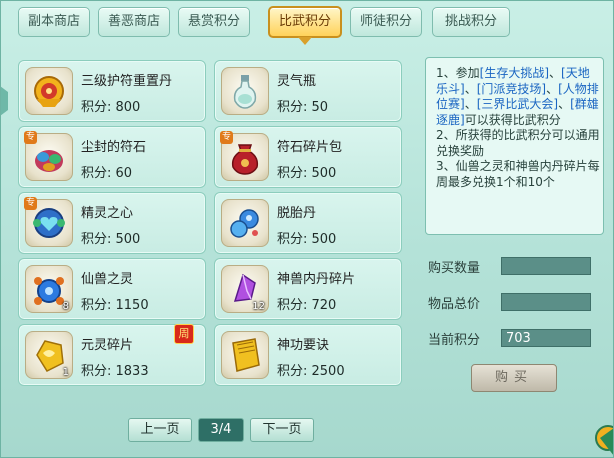 Image resolution: width=614 pixels, height=458 pixels. Describe the element at coordinates (518, 174) in the screenshot. I see `rule-3: 3、仙兽之灵和神兽内丹碎片每周最多兑换1个和10个` at that location.